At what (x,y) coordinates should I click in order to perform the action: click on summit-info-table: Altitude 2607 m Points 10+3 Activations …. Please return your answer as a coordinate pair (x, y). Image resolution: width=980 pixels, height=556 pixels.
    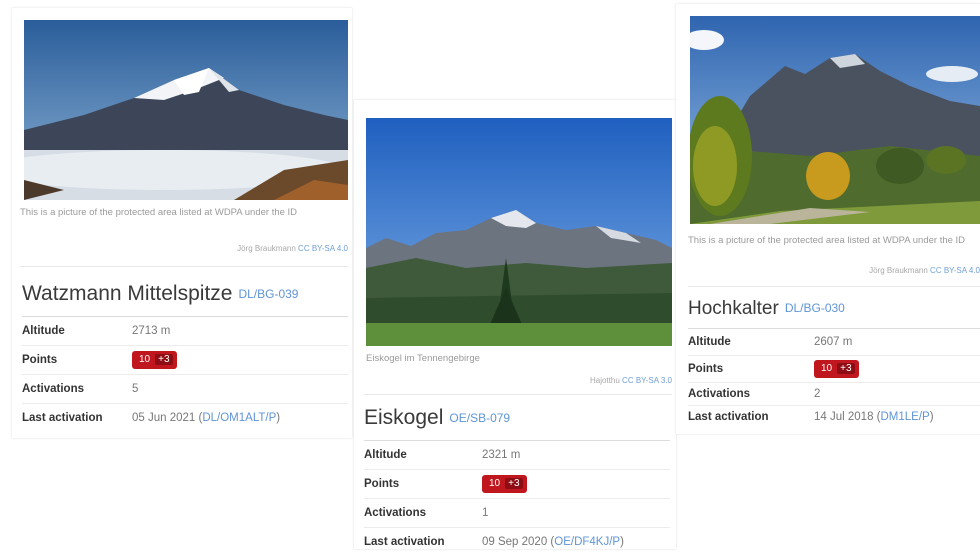
    Looking at the image, I should click on (834, 378).